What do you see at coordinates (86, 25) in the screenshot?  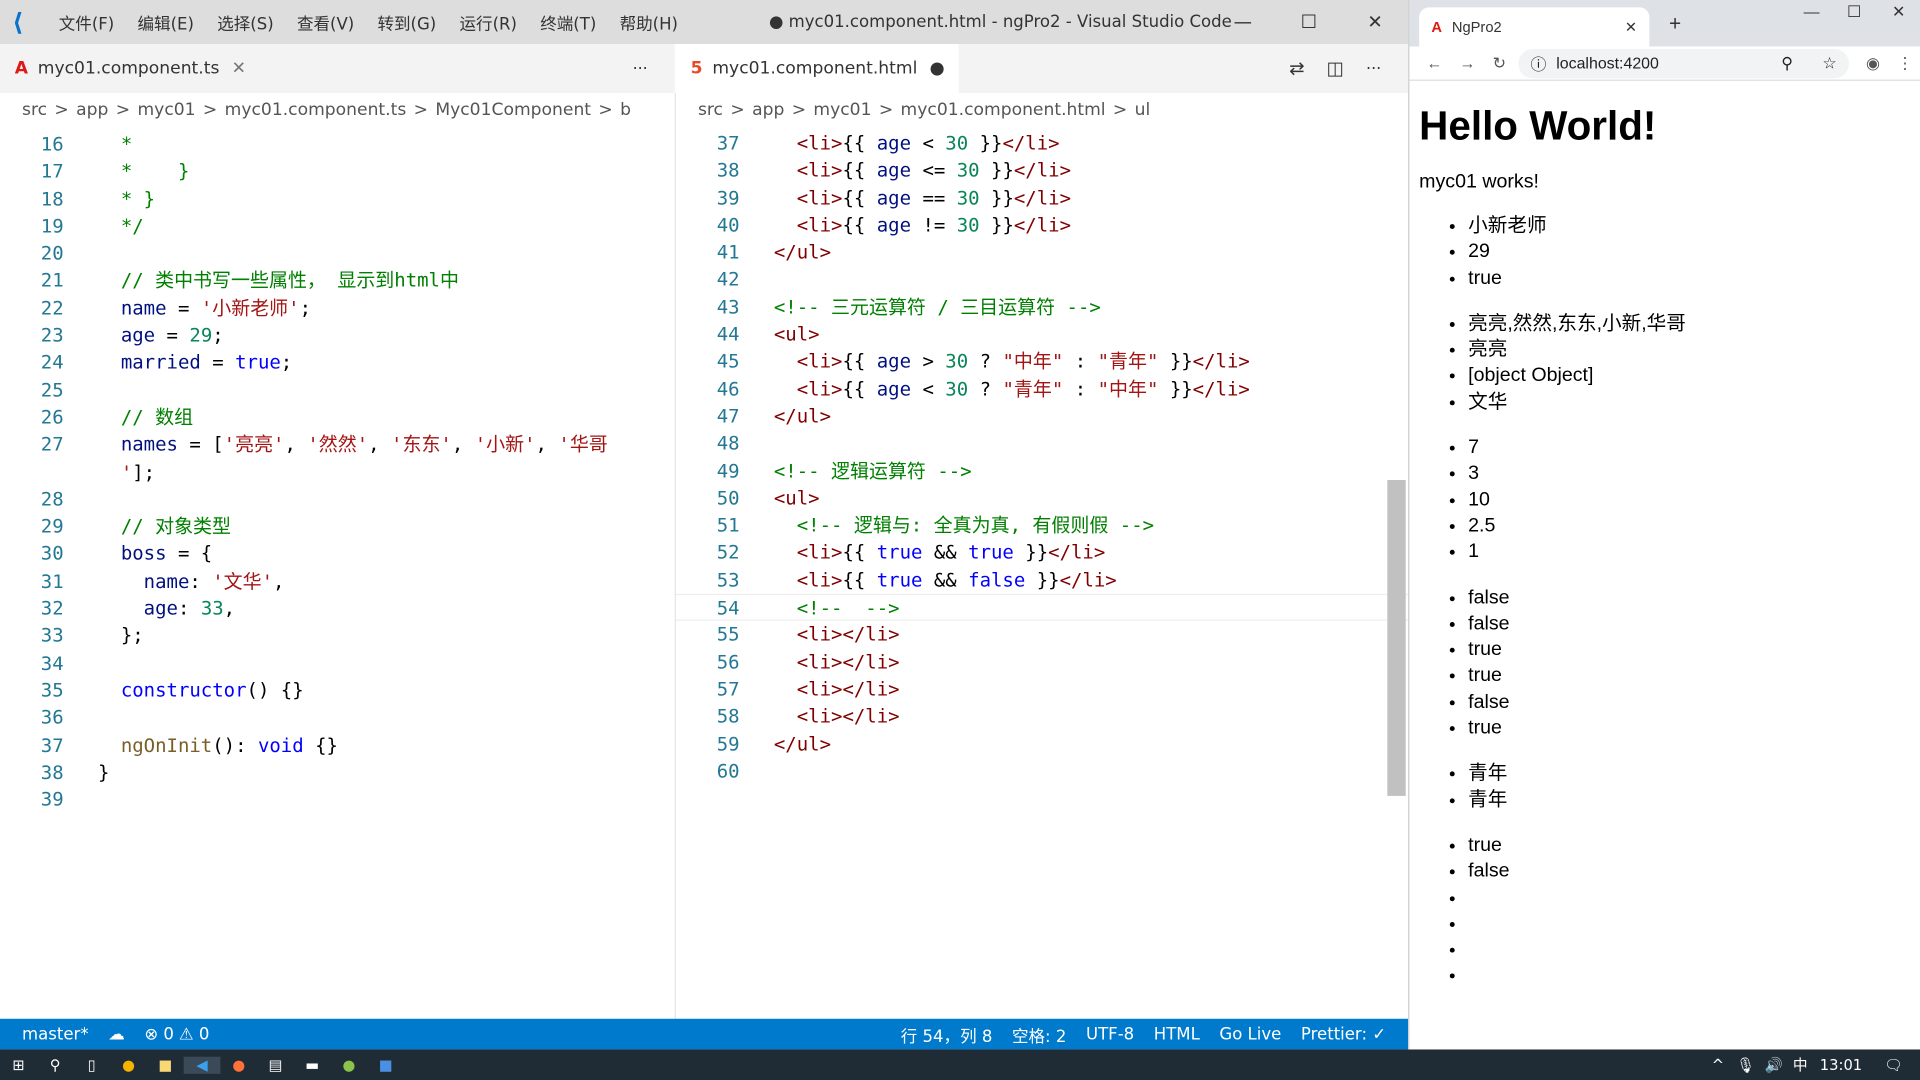 I see `menu-item: 文件(F)` at bounding box center [86, 25].